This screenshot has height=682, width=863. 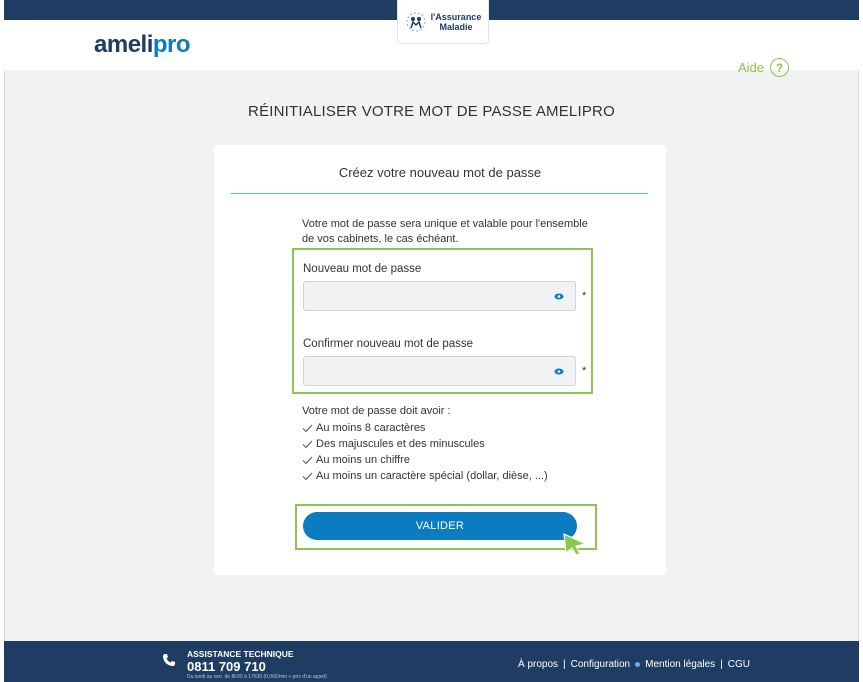 What do you see at coordinates (779, 67) in the screenshot?
I see `question-icon: ?` at bounding box center [779, 67].